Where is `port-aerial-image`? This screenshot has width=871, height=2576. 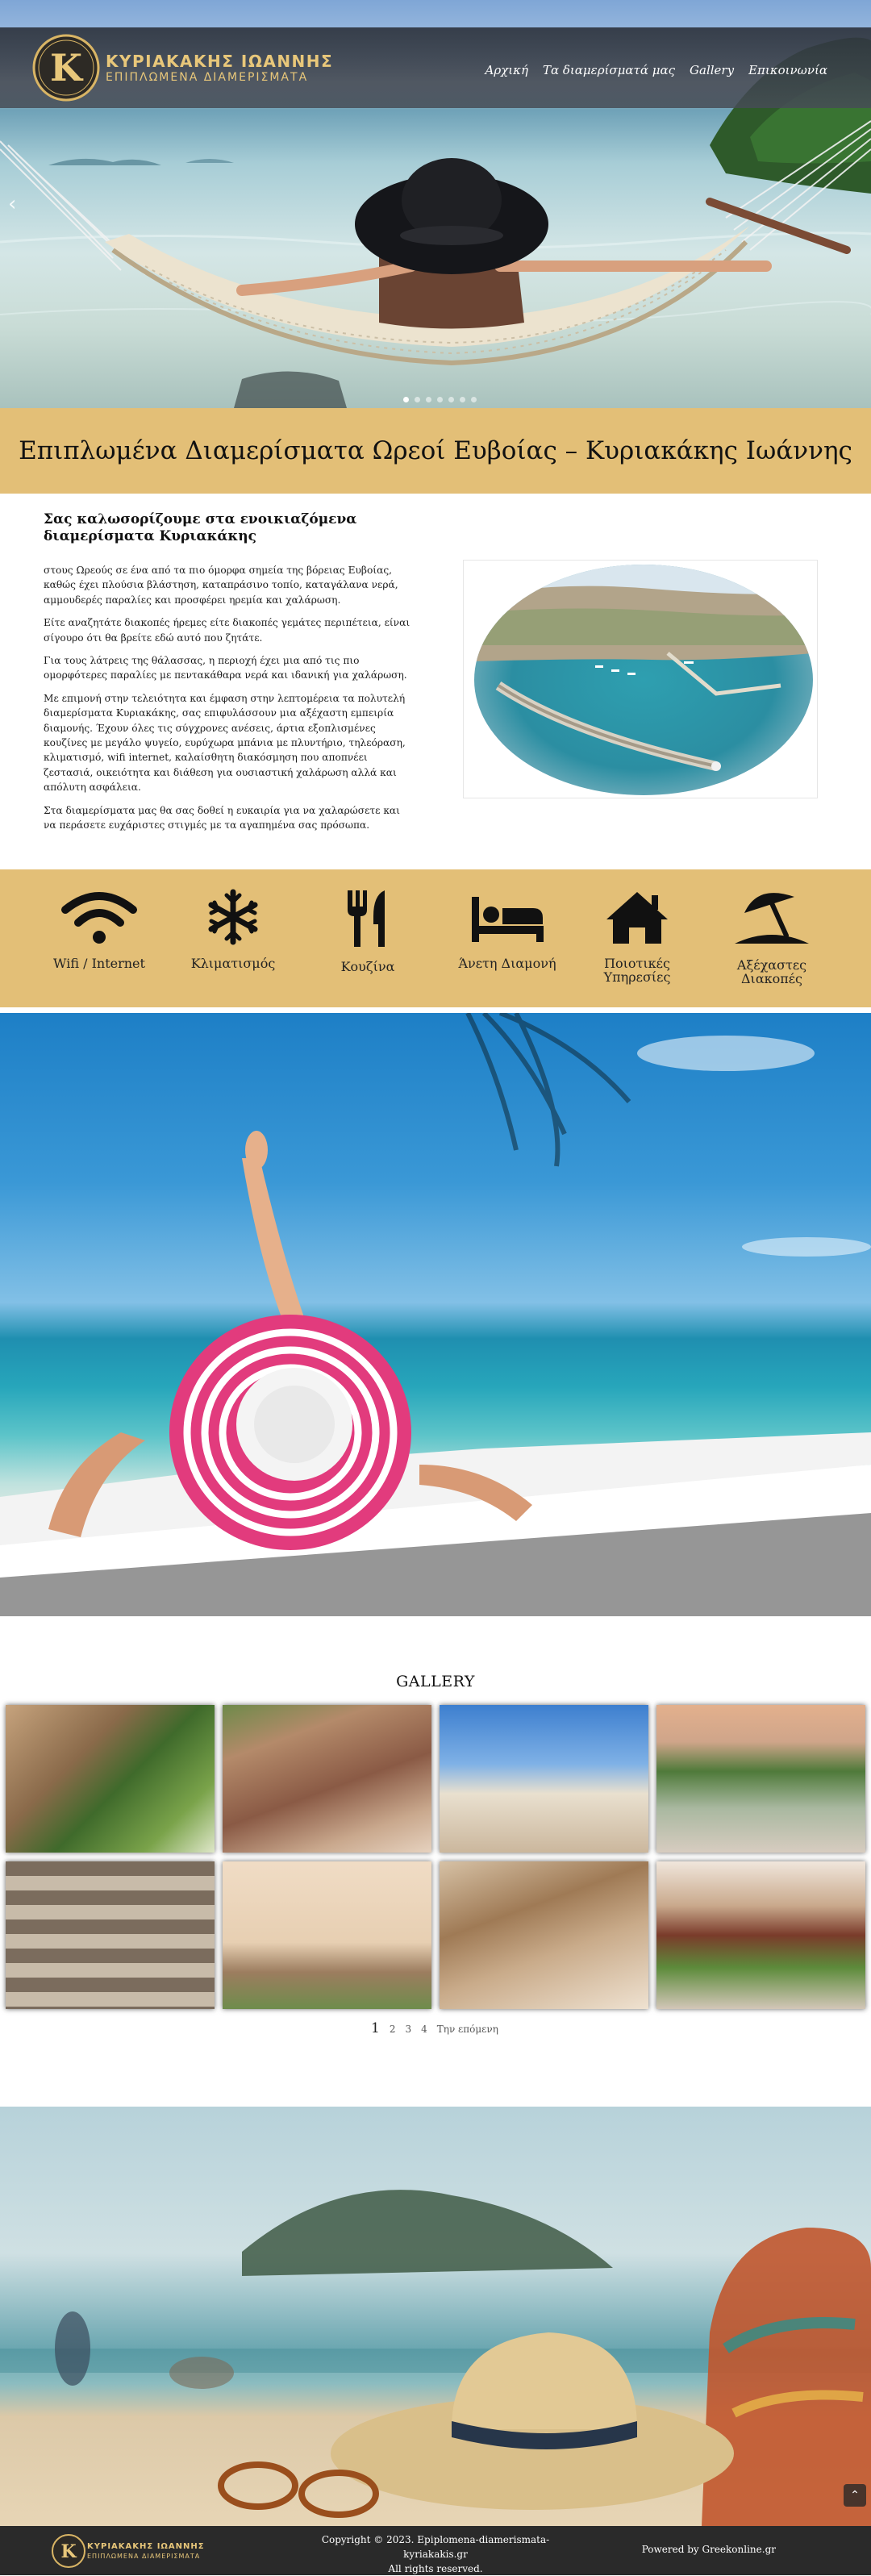 port-aerial-image is located at coordinates (643, 680).